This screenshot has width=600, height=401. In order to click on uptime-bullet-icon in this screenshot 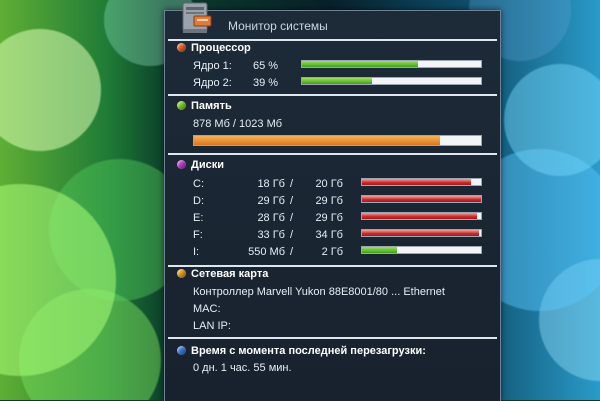, I will do `click(181, 350)`.